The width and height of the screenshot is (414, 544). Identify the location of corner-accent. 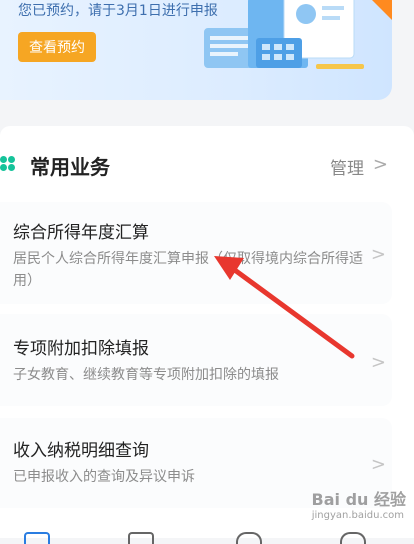
(372, 10).